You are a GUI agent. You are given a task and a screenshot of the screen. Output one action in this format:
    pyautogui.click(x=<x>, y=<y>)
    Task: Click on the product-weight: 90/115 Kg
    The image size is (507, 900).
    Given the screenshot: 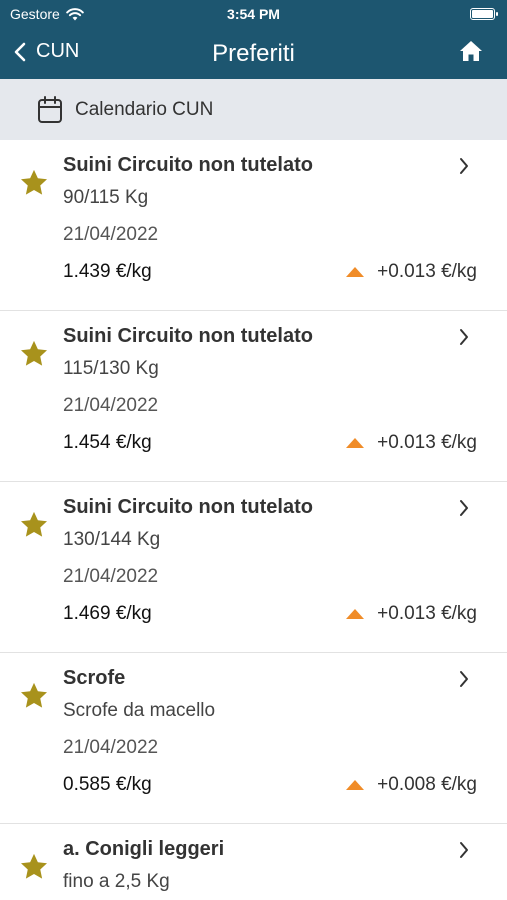 What is the action you would take?
    pyautogui.click(x=106, y=197)
    